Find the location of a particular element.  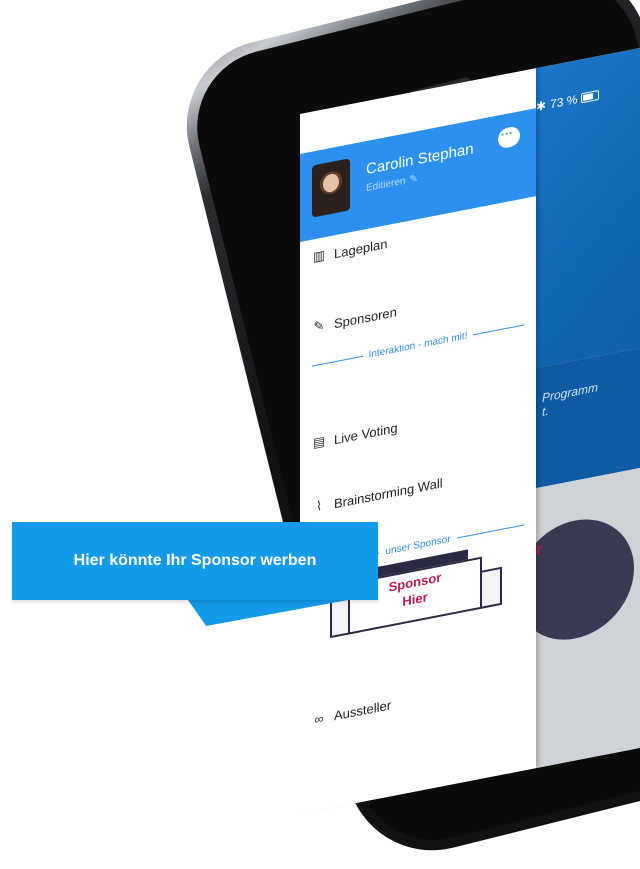

avatar is located at coordinates (331, 188).